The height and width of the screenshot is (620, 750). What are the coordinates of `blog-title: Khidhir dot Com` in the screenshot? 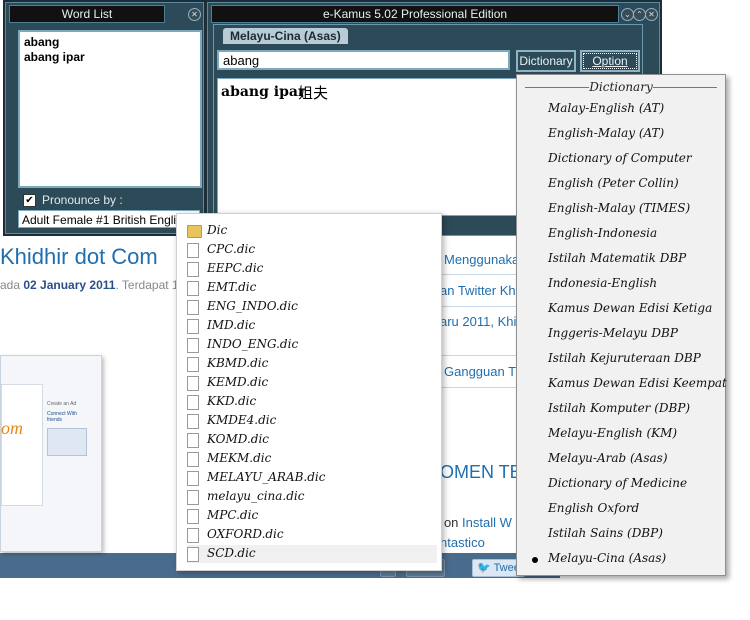 It's located at (79, 257).